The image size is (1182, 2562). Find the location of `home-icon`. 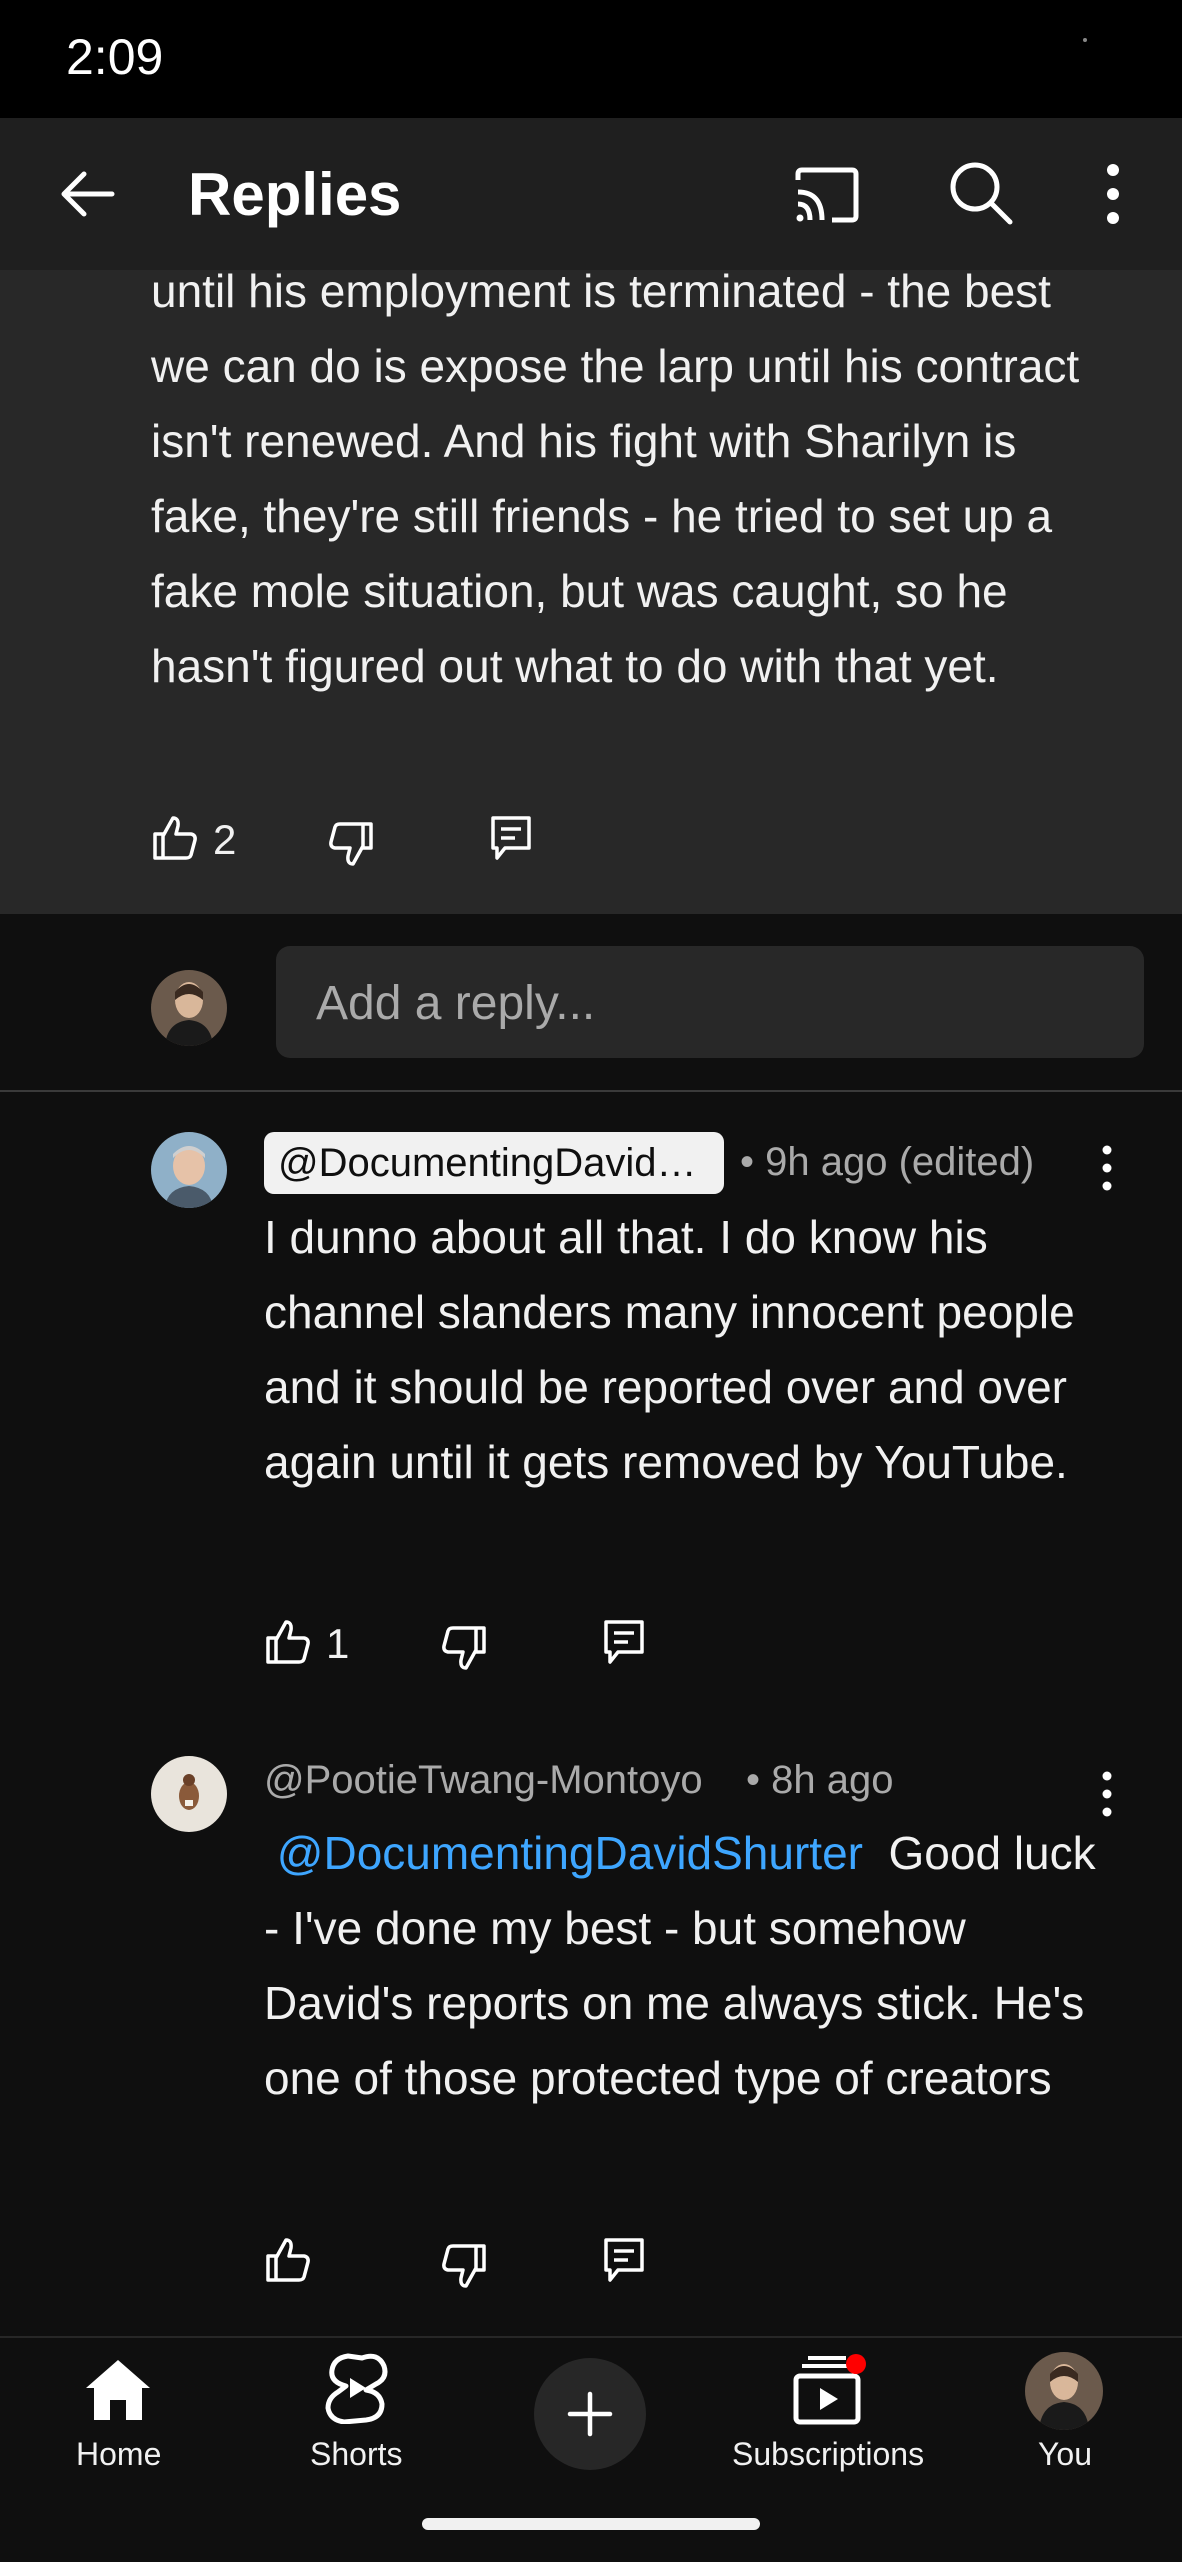

home-icon is located at coordinates (118, 2390).